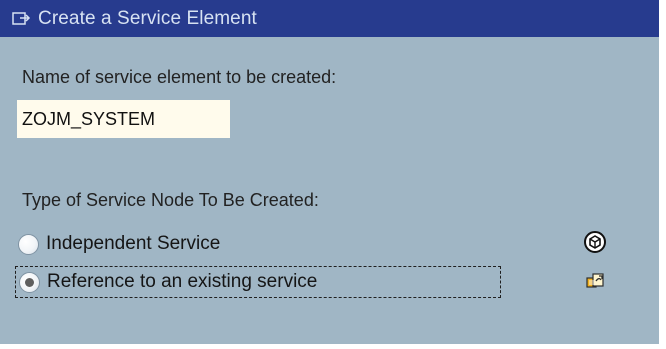 This screenshot has width=666, height=349. I want to click on independent-service-label: Independent Service, so click(133, 243).